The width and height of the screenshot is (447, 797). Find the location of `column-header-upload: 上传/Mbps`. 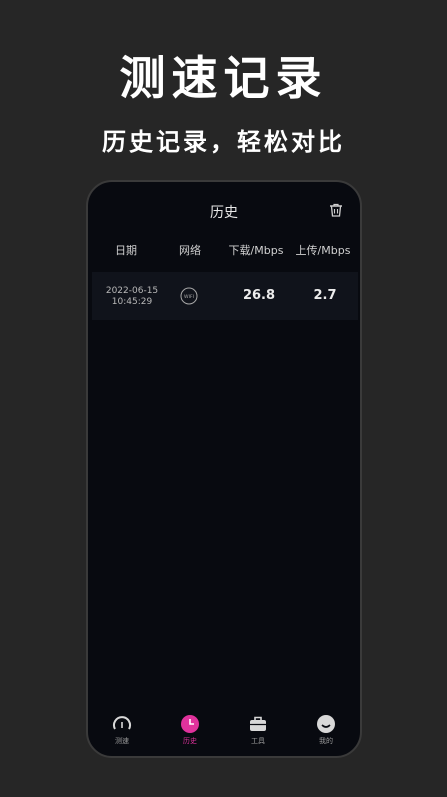

column-header-upload: 上传/Mbps is located at coordinates (323, 250).